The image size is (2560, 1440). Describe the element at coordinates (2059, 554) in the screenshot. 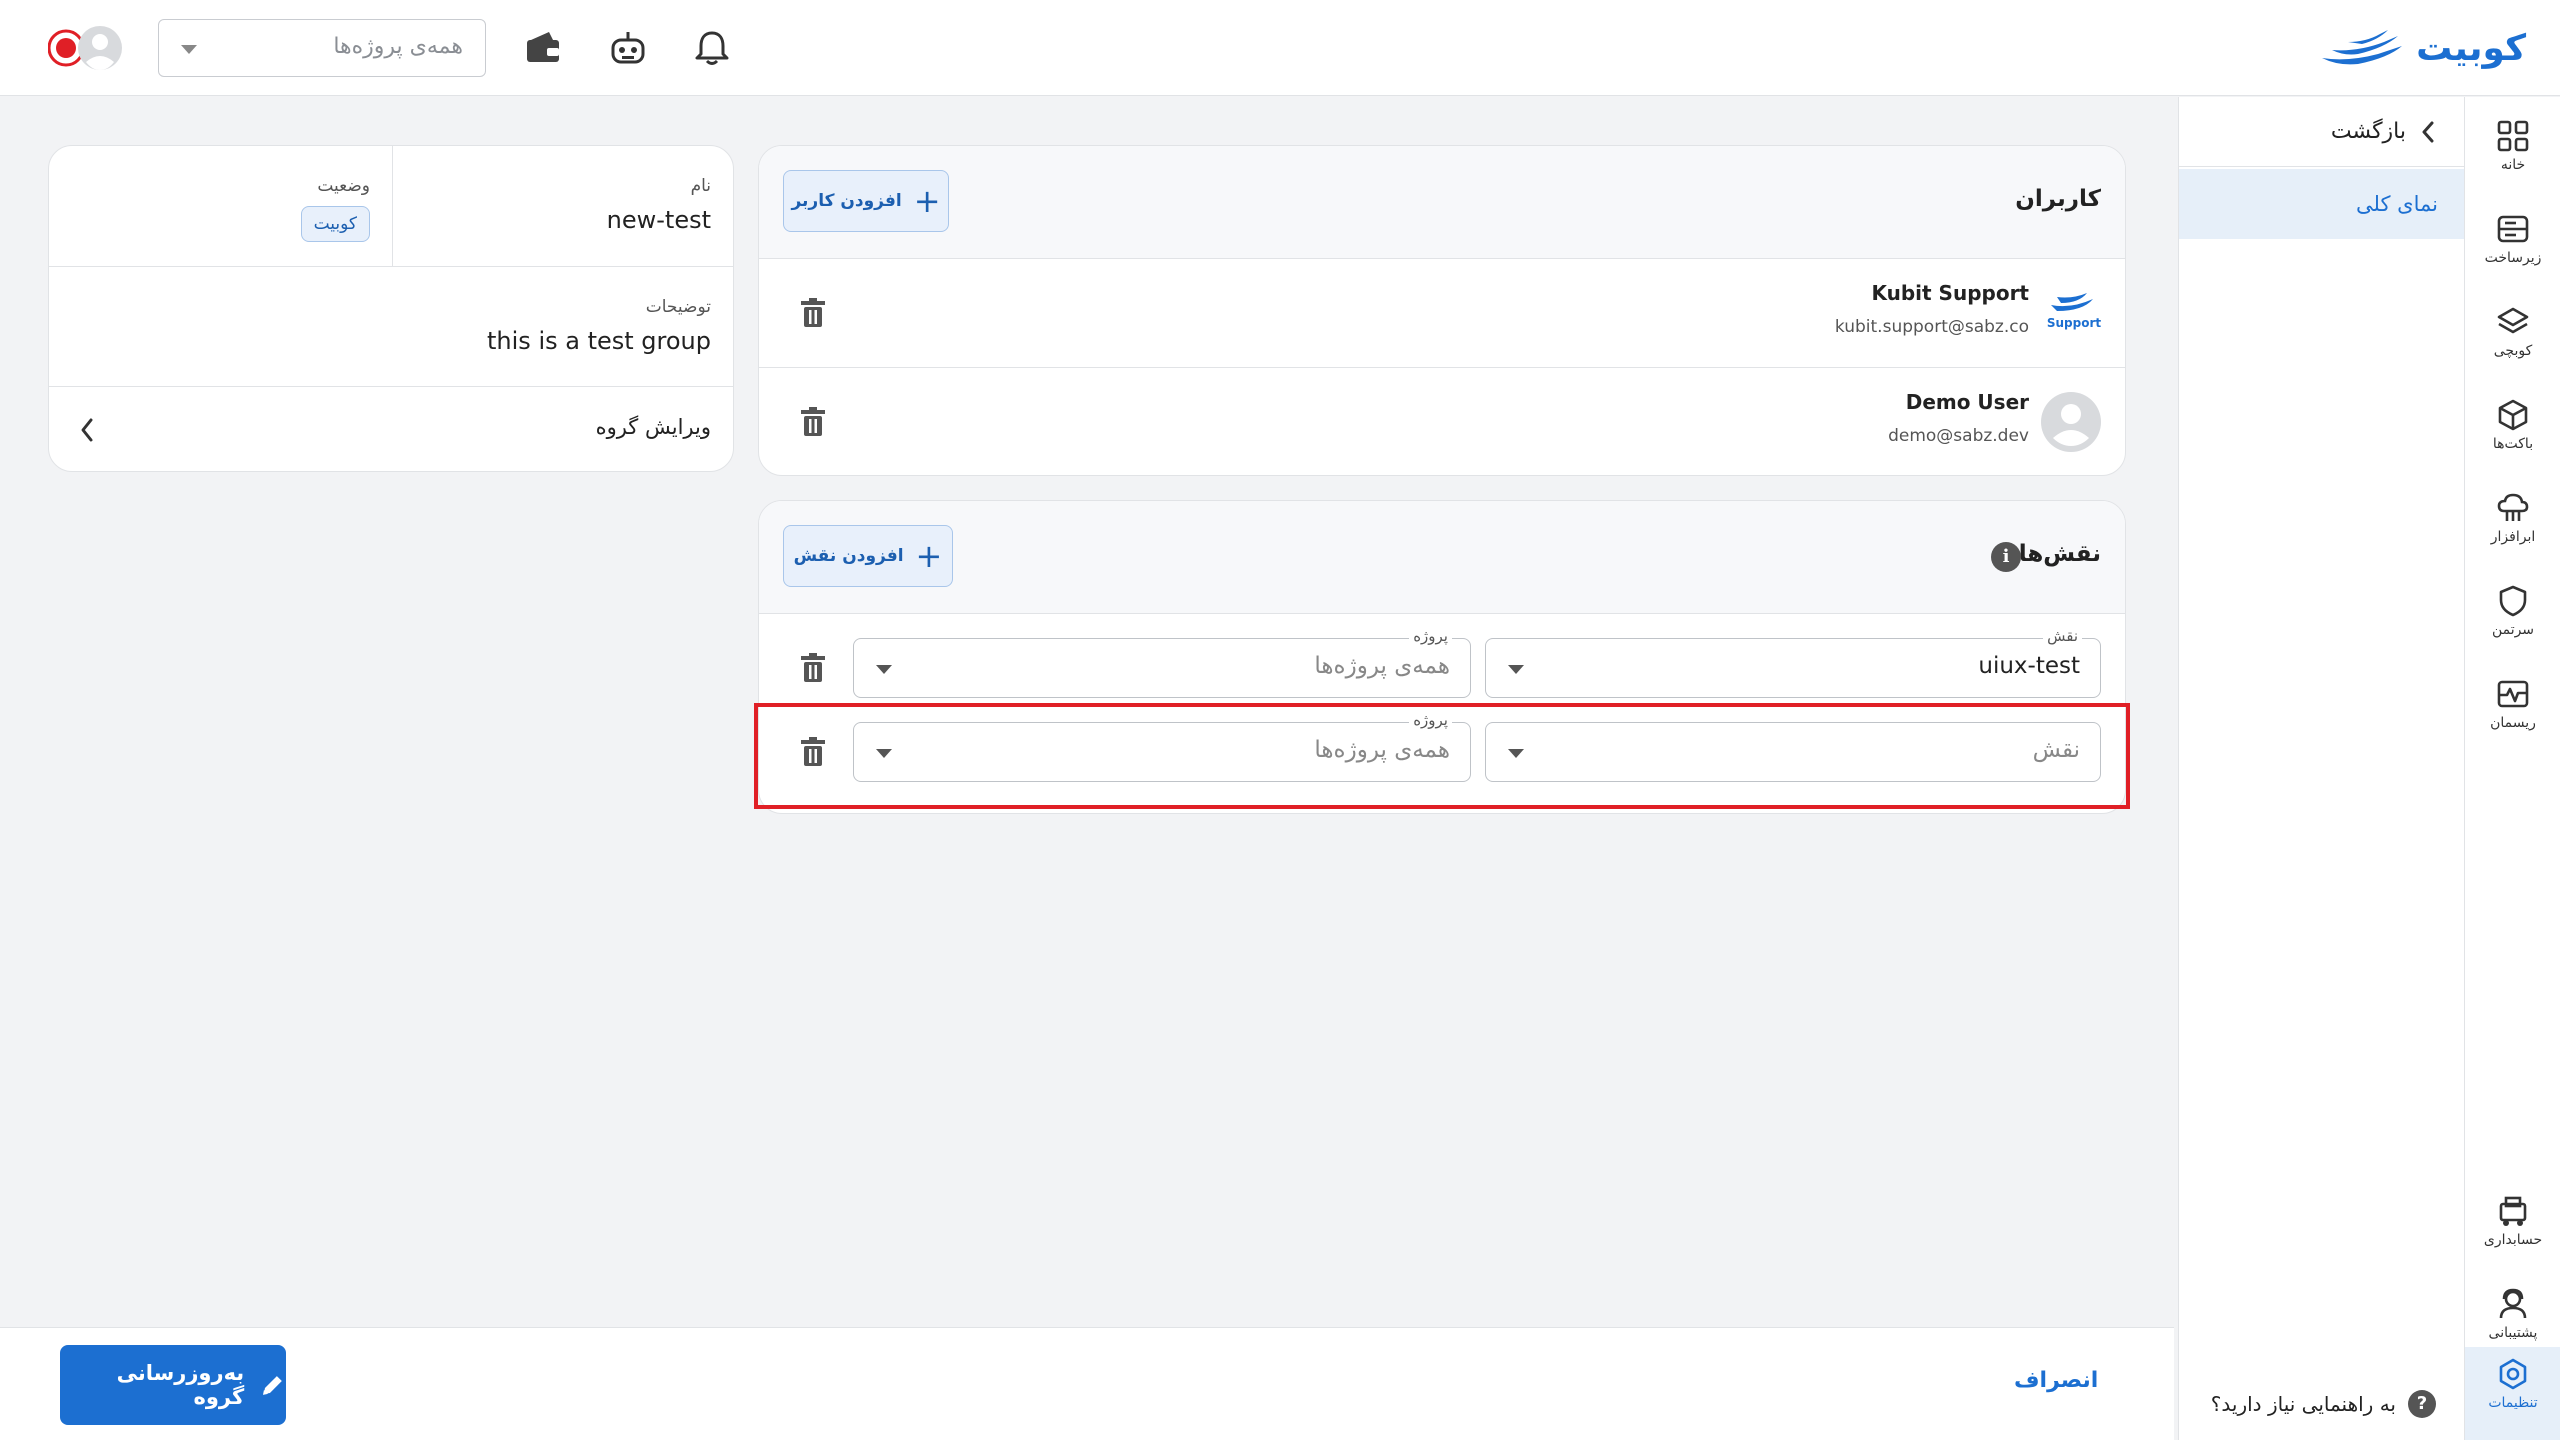

I see `roles-card-title: نقش‌ها` at that location.